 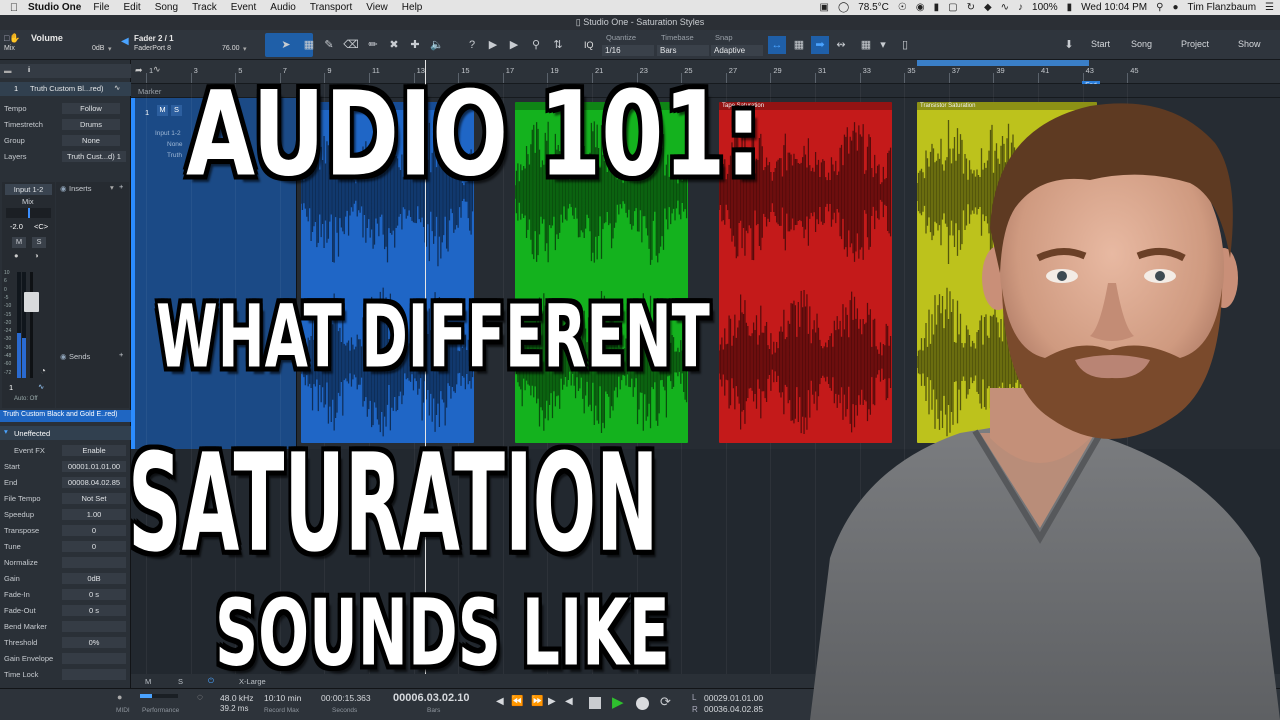 I want to click on dropbox-icon: ◆, so click(x=988, y=7).